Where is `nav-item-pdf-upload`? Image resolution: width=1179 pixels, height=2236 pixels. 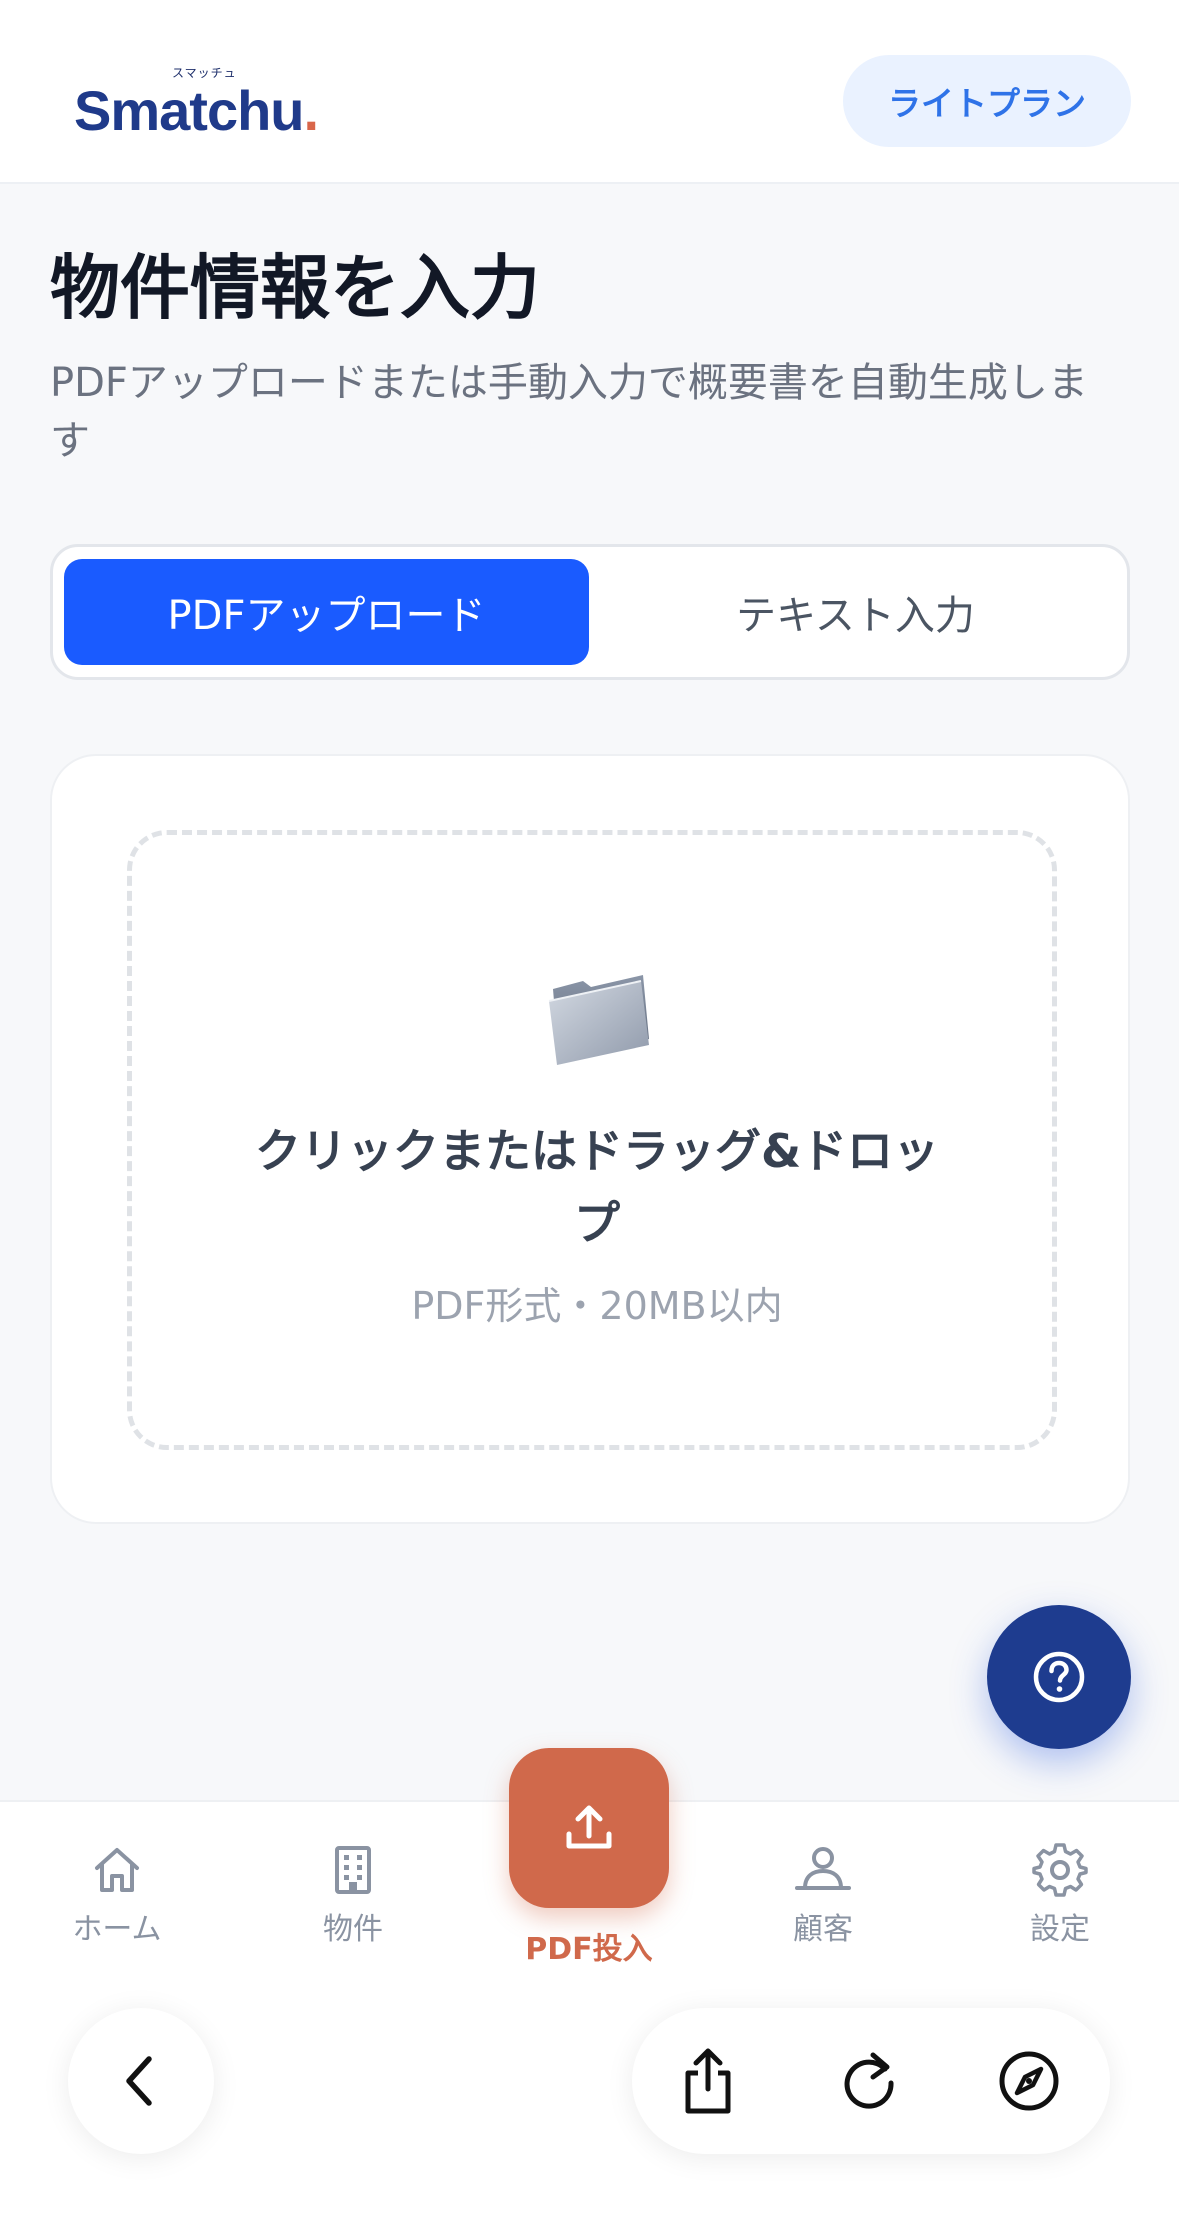 nav-item-pdf-upload is located at coordinates (589, 1828).